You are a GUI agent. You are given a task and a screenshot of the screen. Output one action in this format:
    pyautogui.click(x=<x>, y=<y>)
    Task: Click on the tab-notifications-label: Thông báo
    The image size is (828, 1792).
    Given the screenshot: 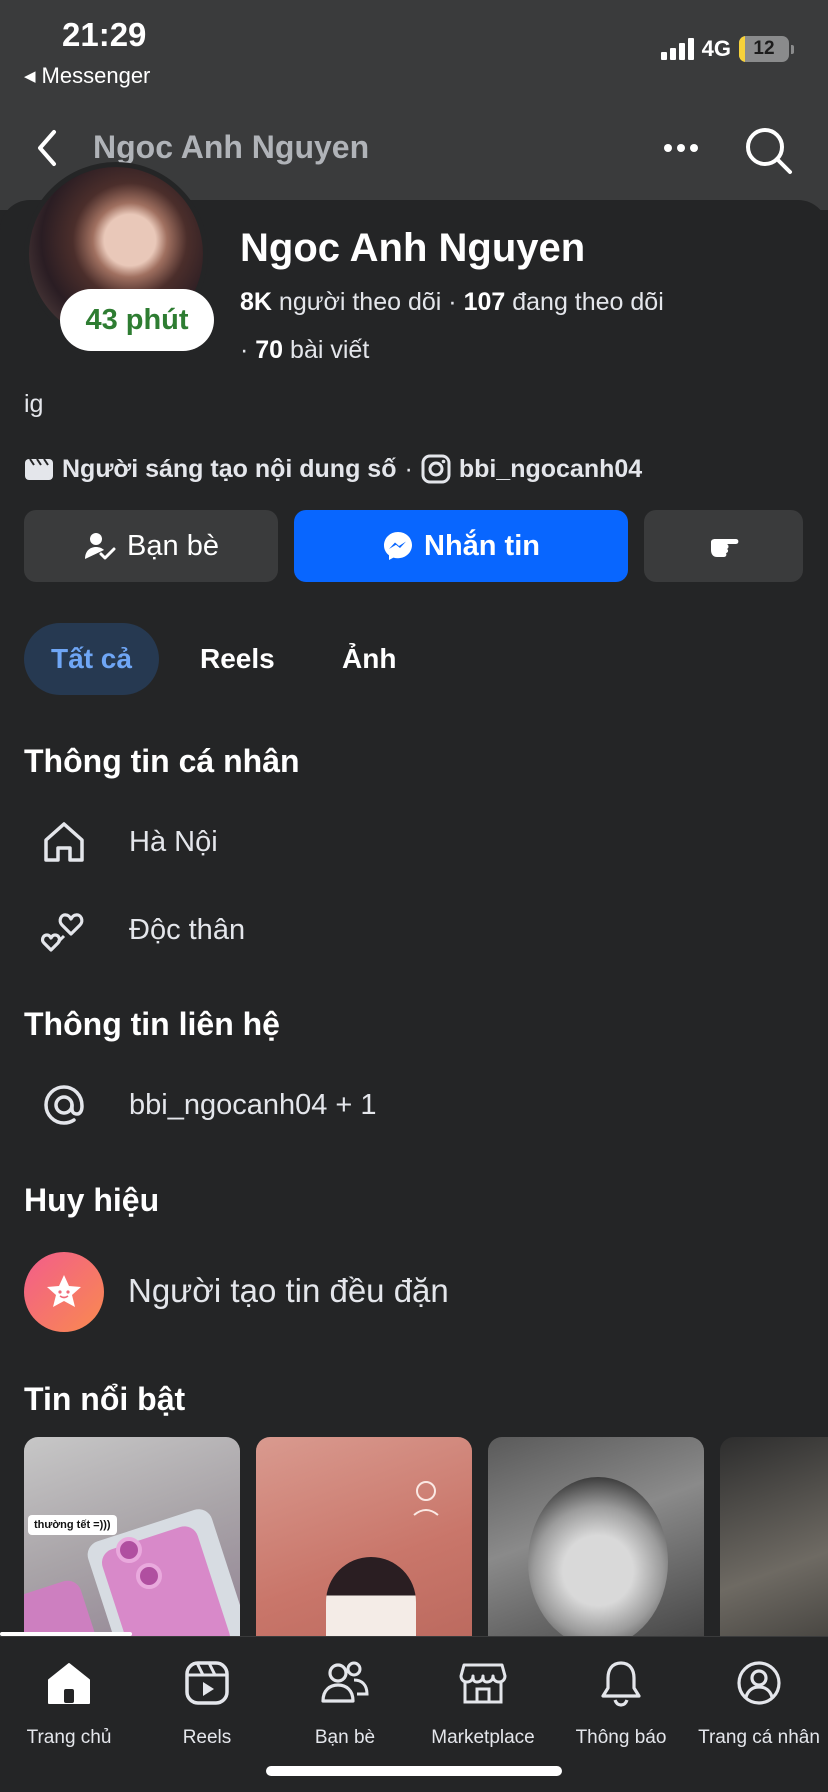 What is the action you would take?
    pyautogui.click(x=621, y=1737)
    